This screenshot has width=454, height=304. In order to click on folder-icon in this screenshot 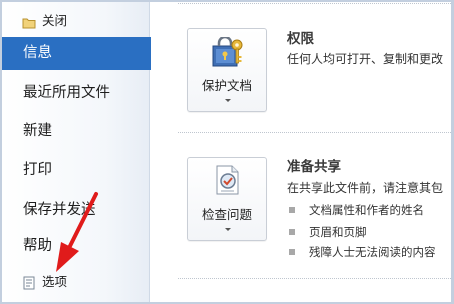, I will do `click(29, 22)`.